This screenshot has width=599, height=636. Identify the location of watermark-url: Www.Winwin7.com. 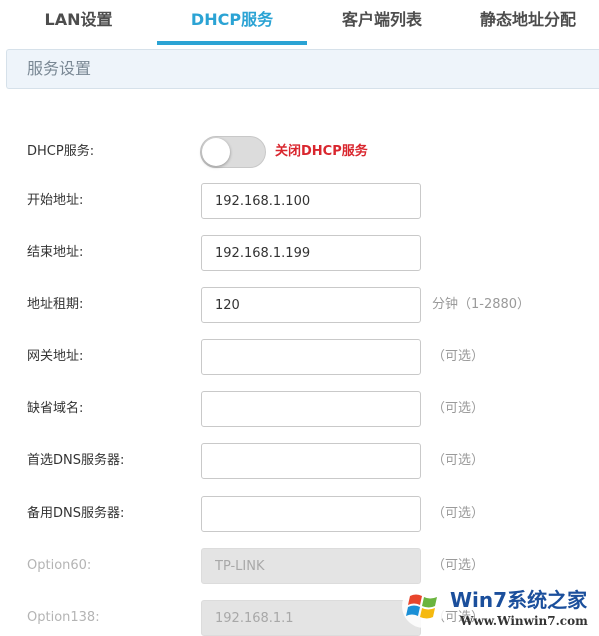
(524, 621).